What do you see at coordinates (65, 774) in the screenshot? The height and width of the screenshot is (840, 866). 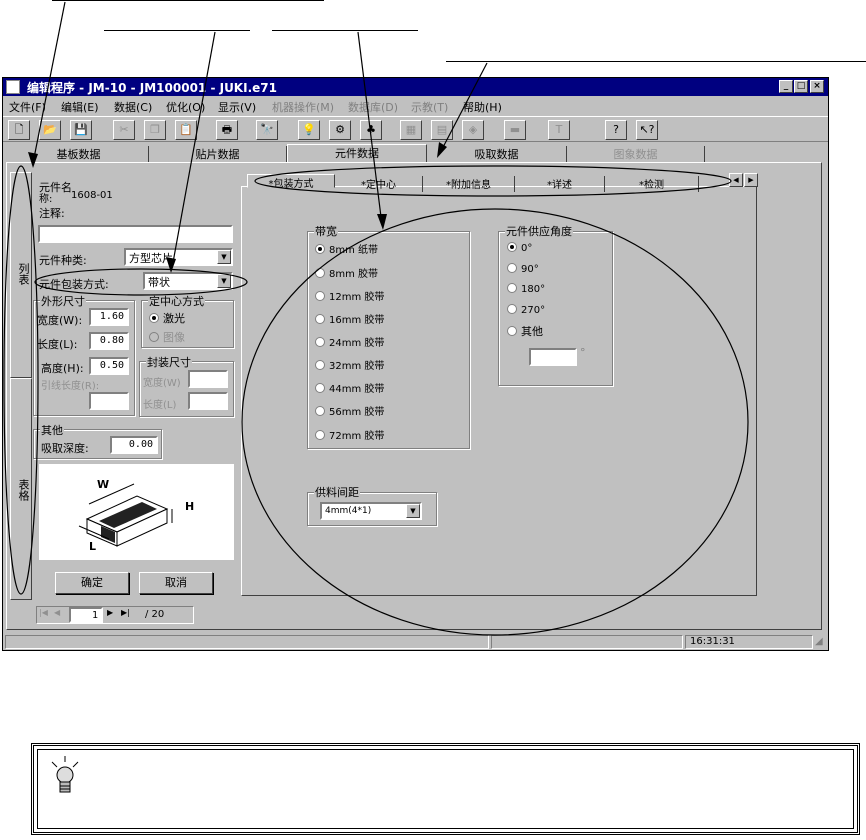 I see `lightbulb-icon` at bounding box center [65, 774].